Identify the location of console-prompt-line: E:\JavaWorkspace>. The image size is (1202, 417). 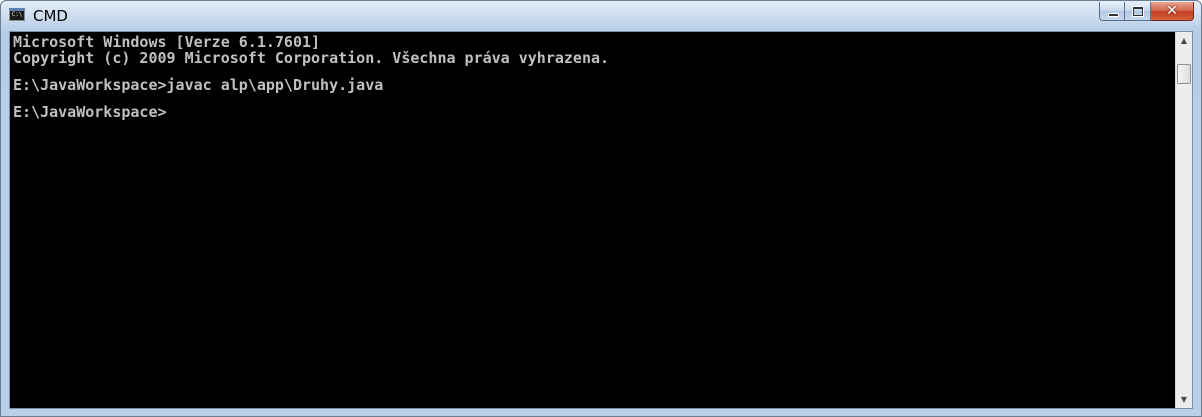
(594, 112).